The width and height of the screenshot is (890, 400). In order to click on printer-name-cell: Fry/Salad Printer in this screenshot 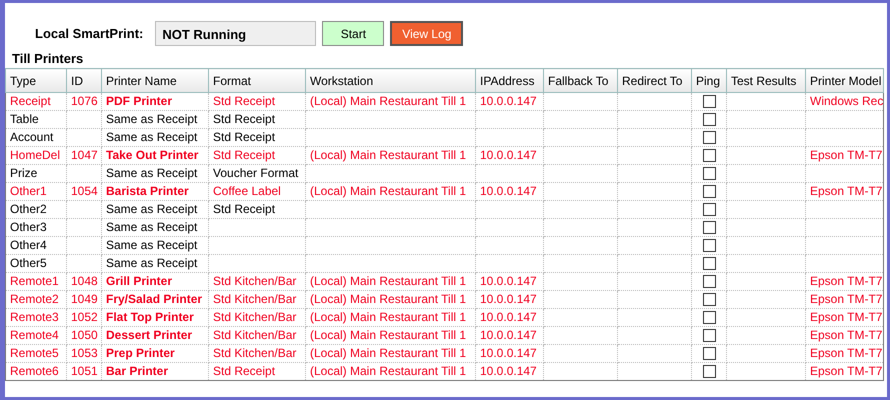, I will do `click(154, 299)`.